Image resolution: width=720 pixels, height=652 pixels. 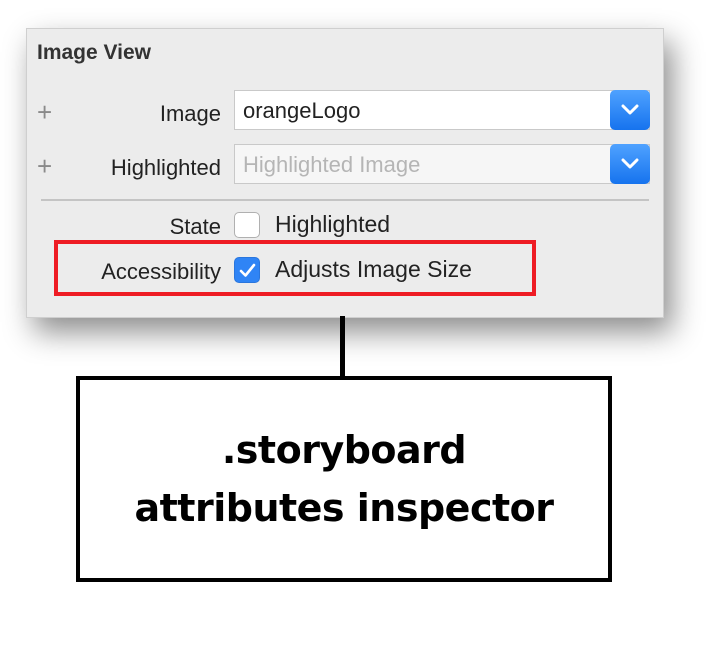 What do you see at coordinates (94, 52) in the screenshot?
I see `panel-title: Image View` at bounding box center [94, 52].